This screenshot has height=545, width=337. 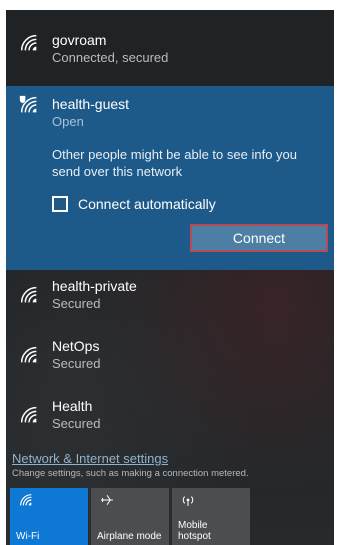 What do you see at coordinates (170, 358) in the screenshot?
I see `network-item-netops: NetOps Secured` at bounding box center [170, 358].